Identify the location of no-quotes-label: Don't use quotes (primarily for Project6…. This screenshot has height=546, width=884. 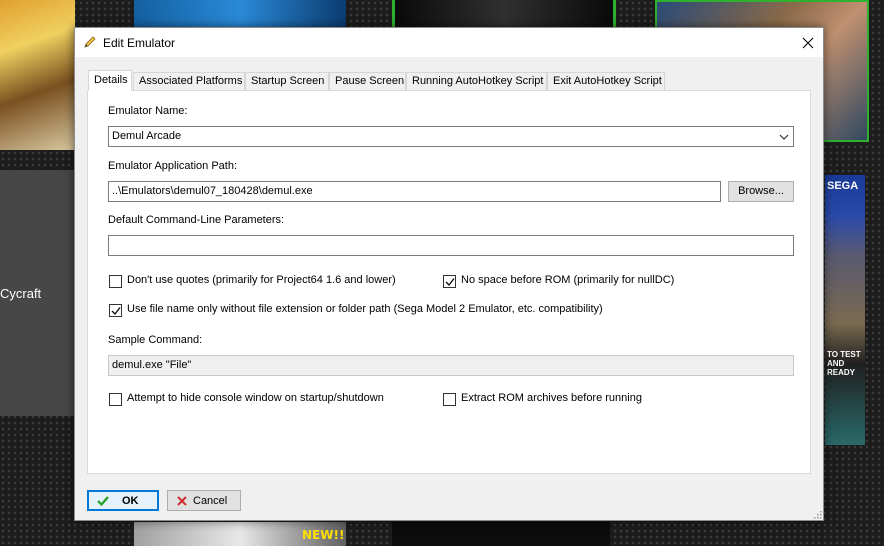
(261, 280).